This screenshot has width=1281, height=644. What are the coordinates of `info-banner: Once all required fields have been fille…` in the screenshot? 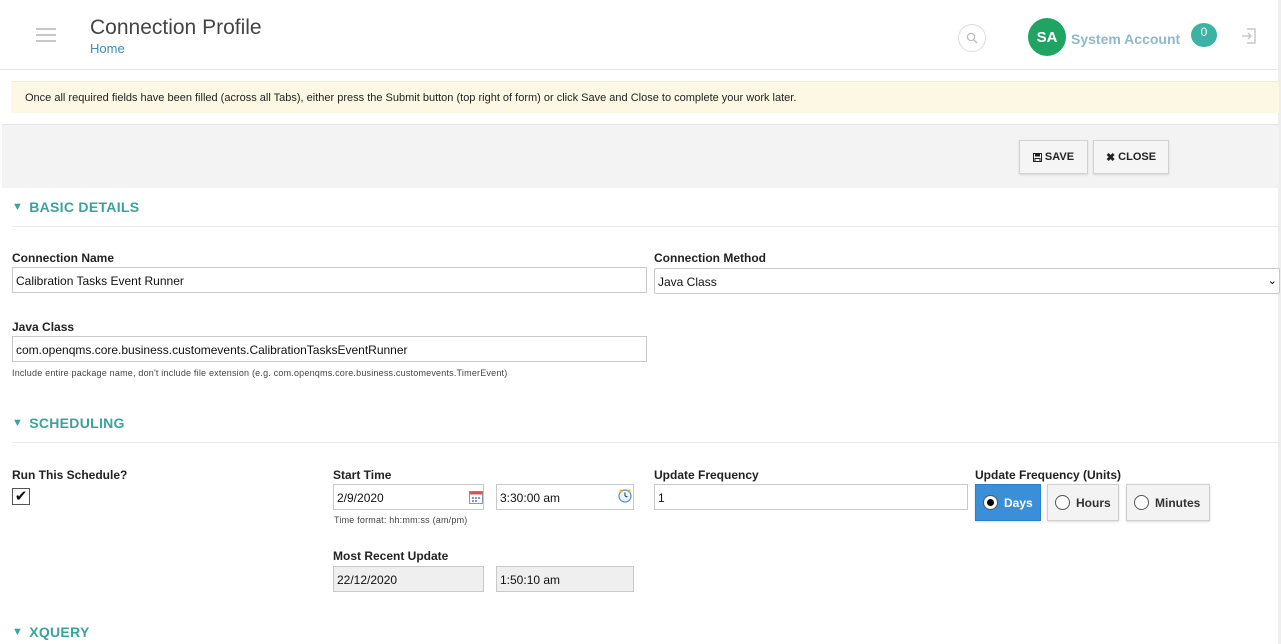 It's located at (645, 97).